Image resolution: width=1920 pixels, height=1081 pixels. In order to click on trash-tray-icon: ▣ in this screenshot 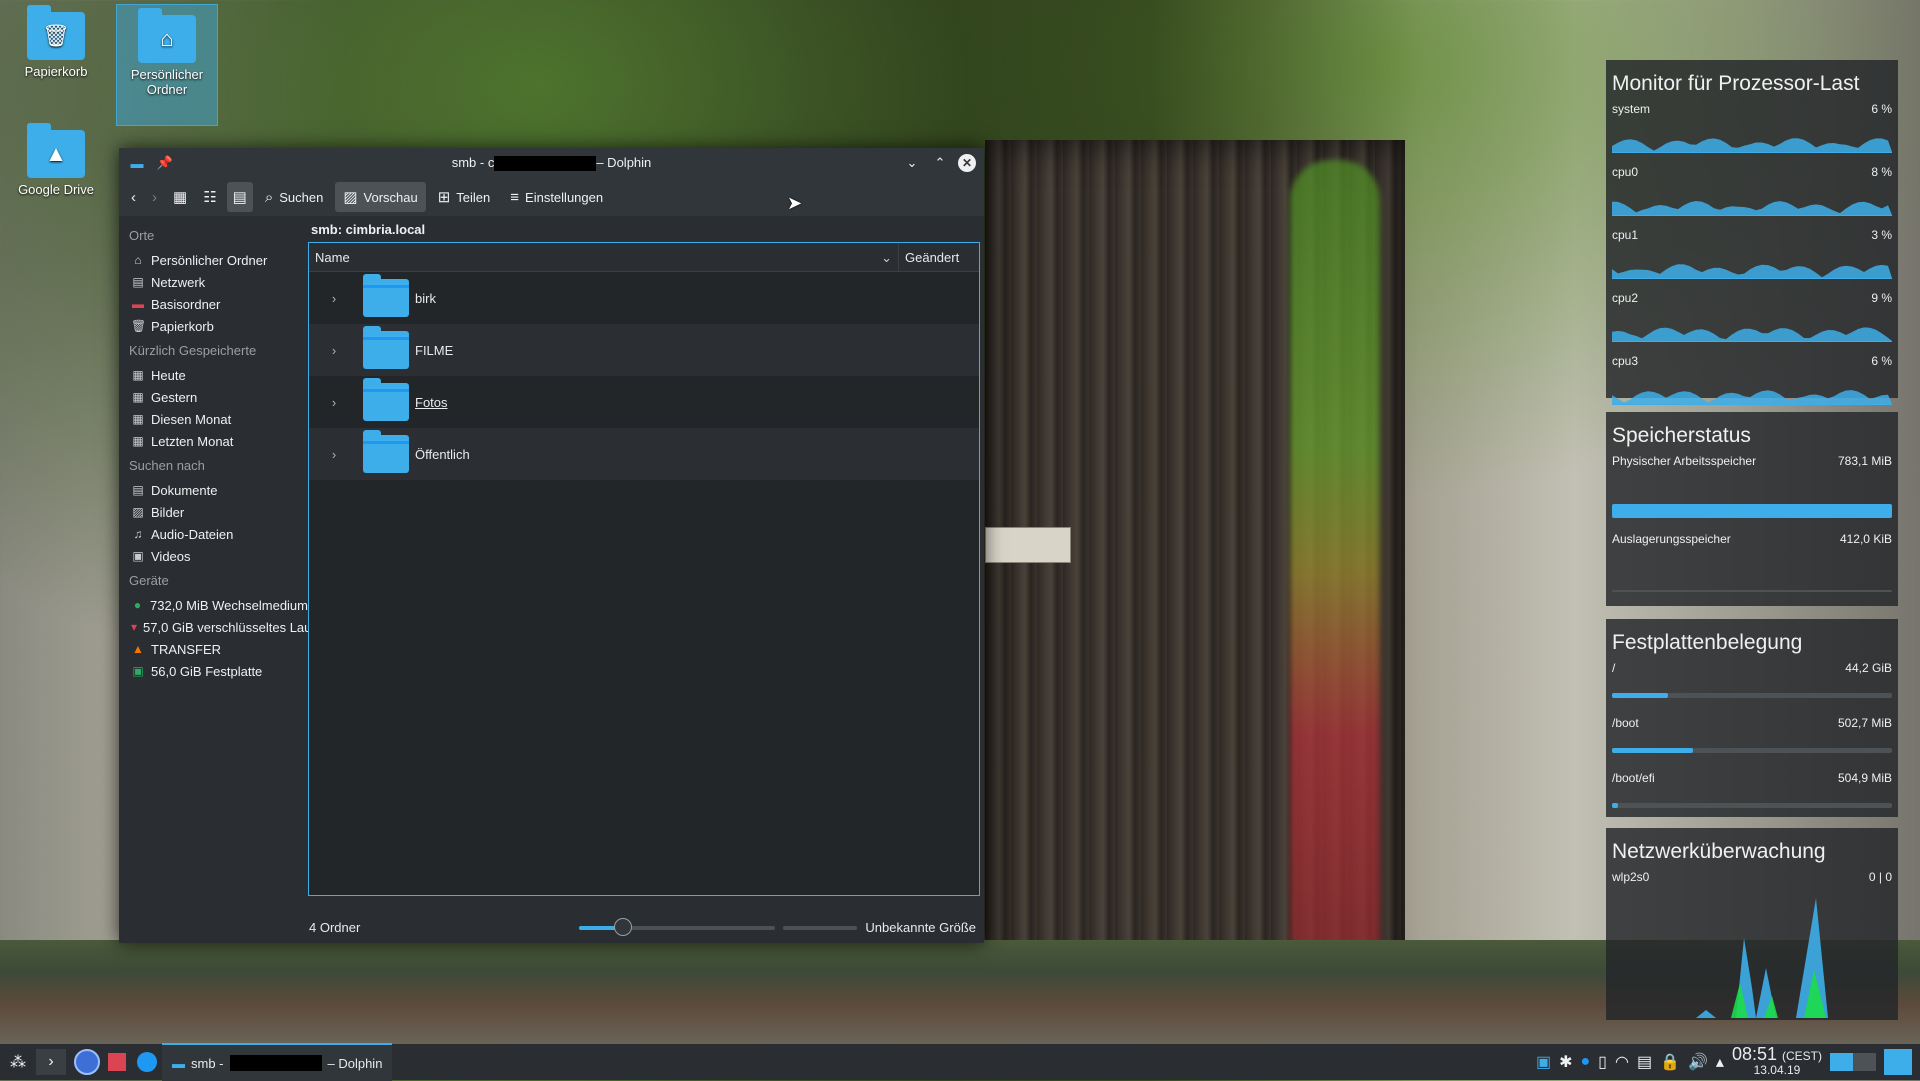, I will do `click(1543, 1062)`.